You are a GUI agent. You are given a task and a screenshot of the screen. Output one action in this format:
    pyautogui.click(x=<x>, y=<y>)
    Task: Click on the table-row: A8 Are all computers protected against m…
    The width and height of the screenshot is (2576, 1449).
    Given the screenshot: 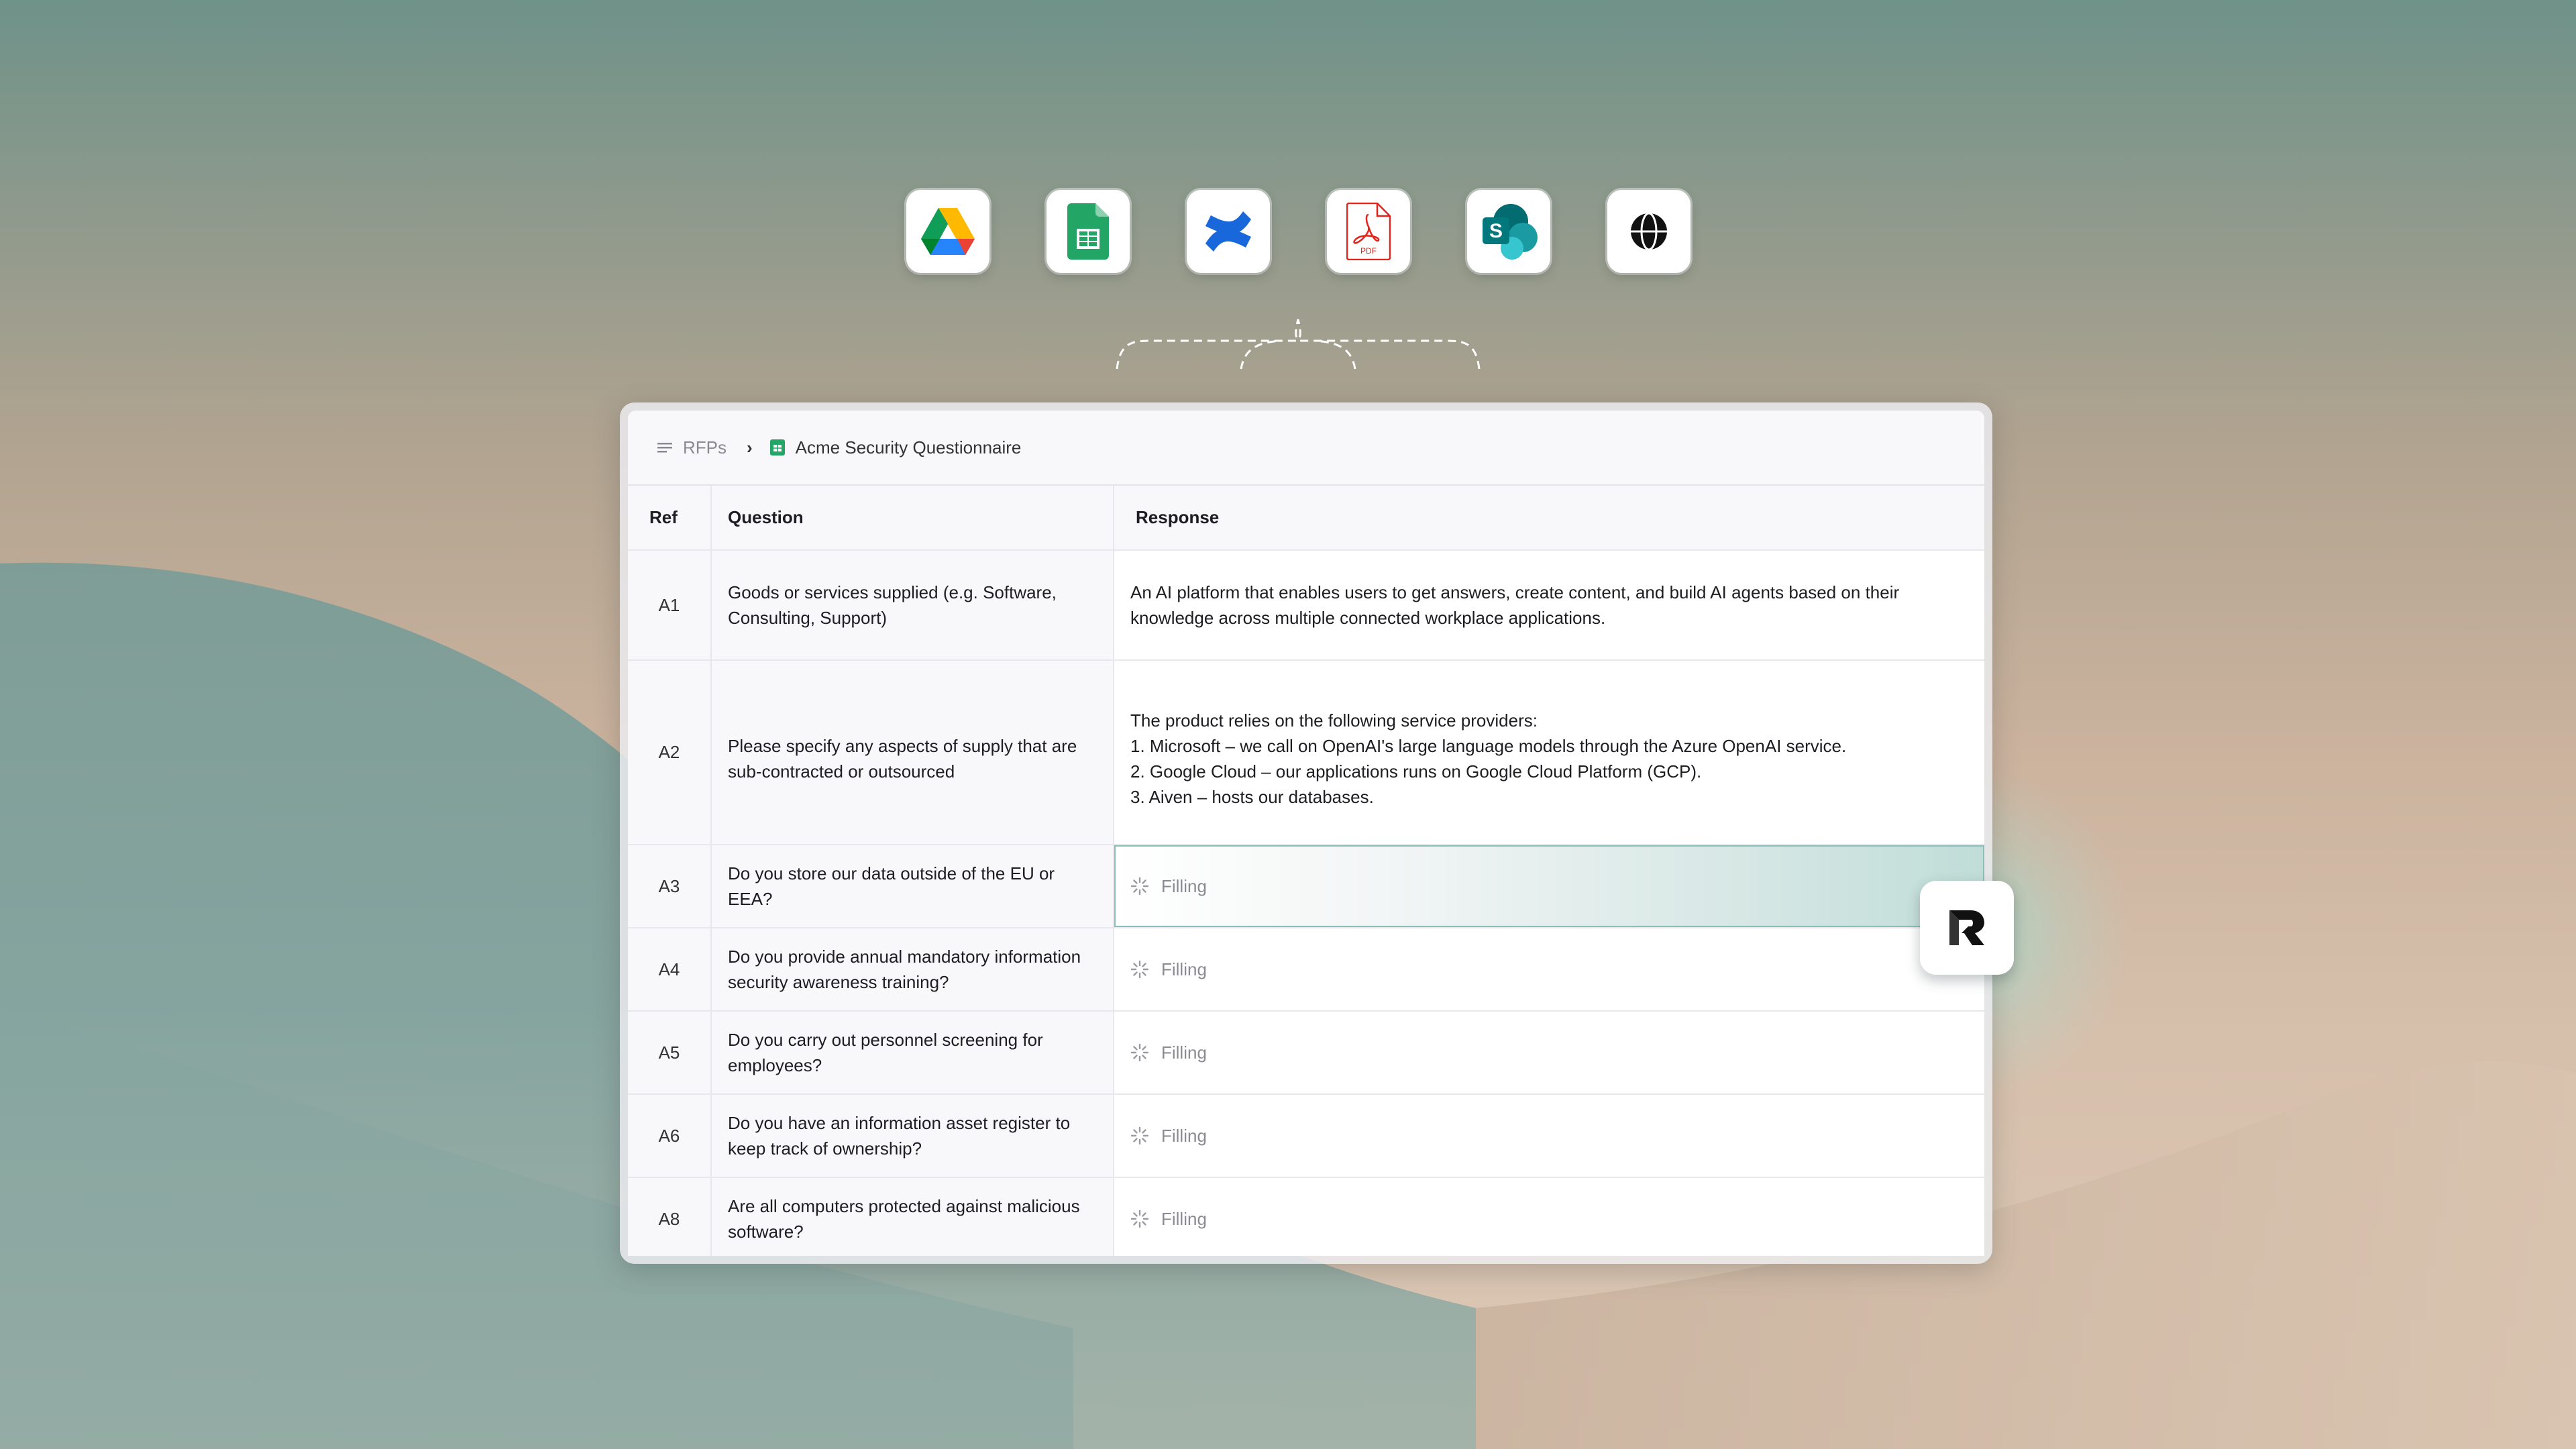 What is the action you would take?
    pyautogui.click(x=1306, y=1216)
    